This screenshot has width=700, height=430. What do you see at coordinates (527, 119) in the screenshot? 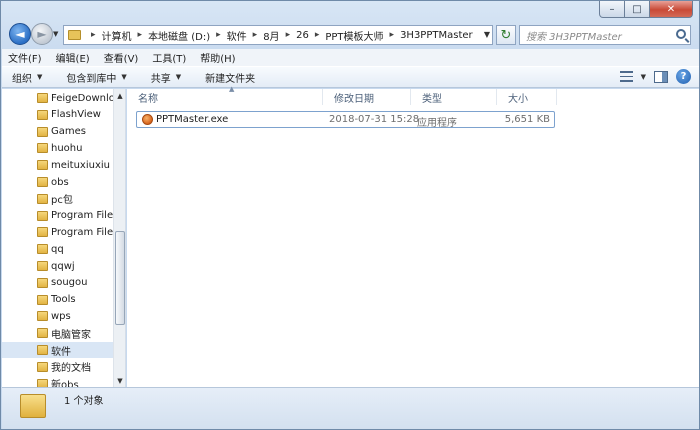
I see `file-size: 5,651 KB` at bounding box center [527, 119].